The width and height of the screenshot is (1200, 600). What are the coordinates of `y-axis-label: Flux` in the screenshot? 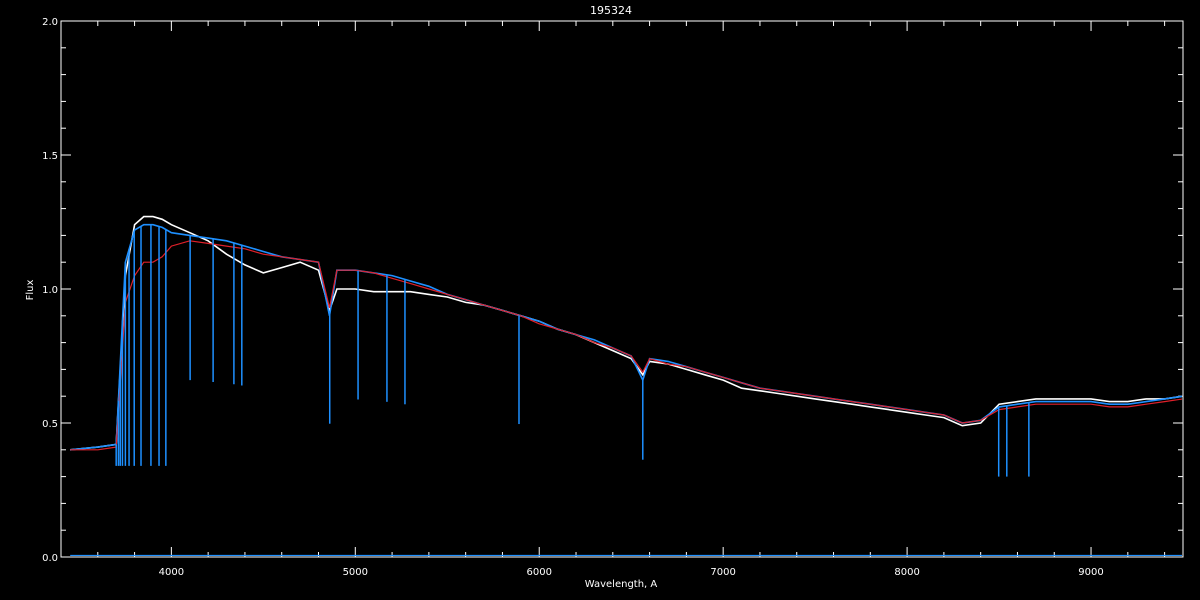 It's located at (30, 290).